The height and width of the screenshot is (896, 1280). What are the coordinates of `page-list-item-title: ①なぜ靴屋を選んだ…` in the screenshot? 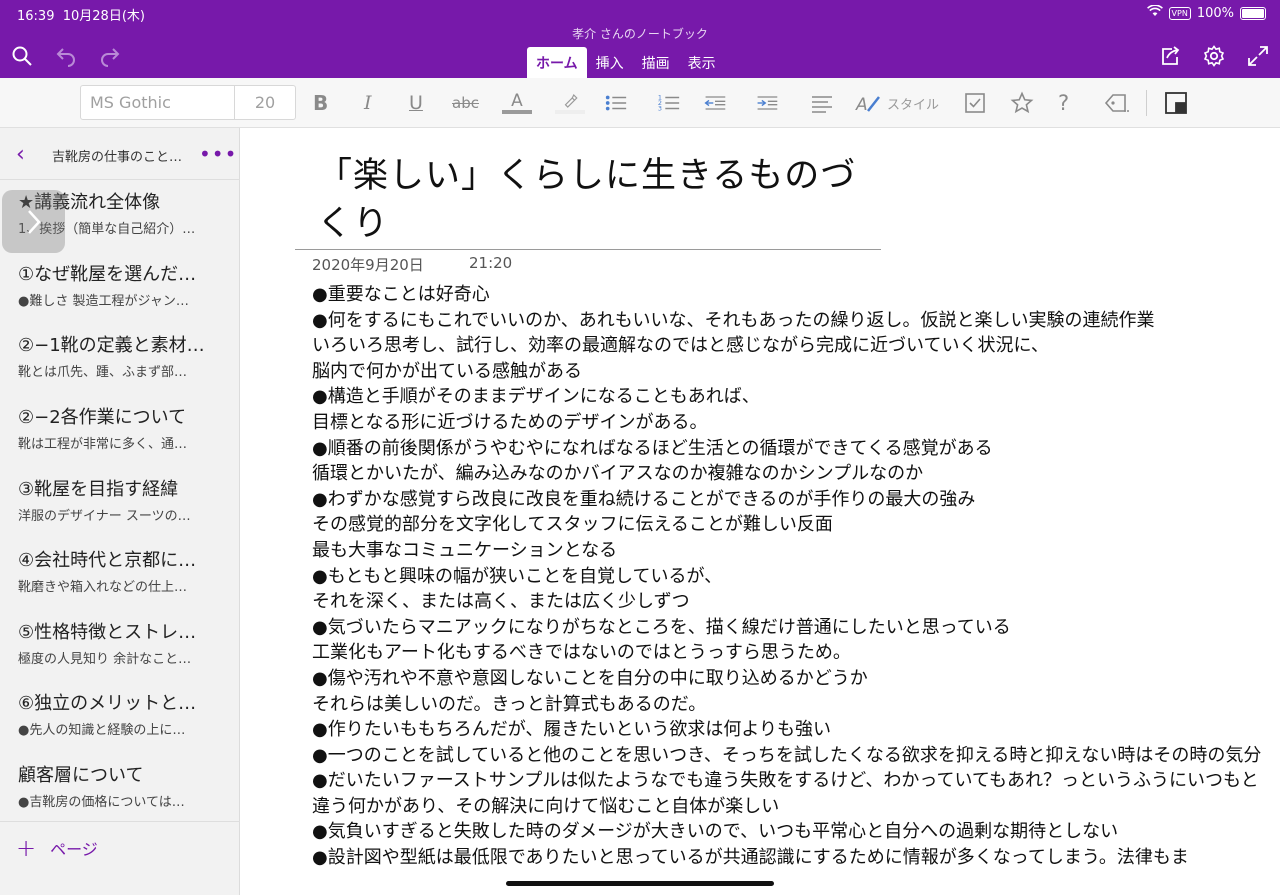 It's located at (107, 274).